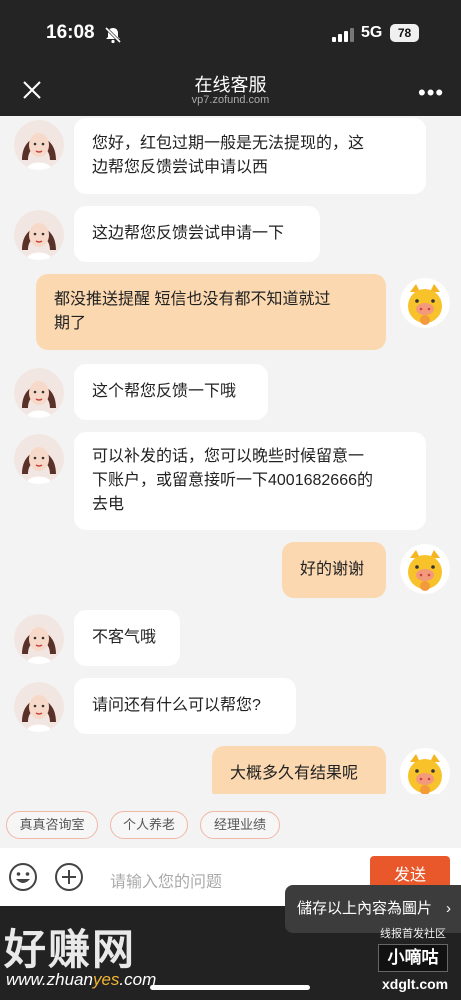 The image size is (461, 1000). Describe the element at coordinates (448, 908) in the screenshot. I see `chevron-right-icon: ›` at that location.